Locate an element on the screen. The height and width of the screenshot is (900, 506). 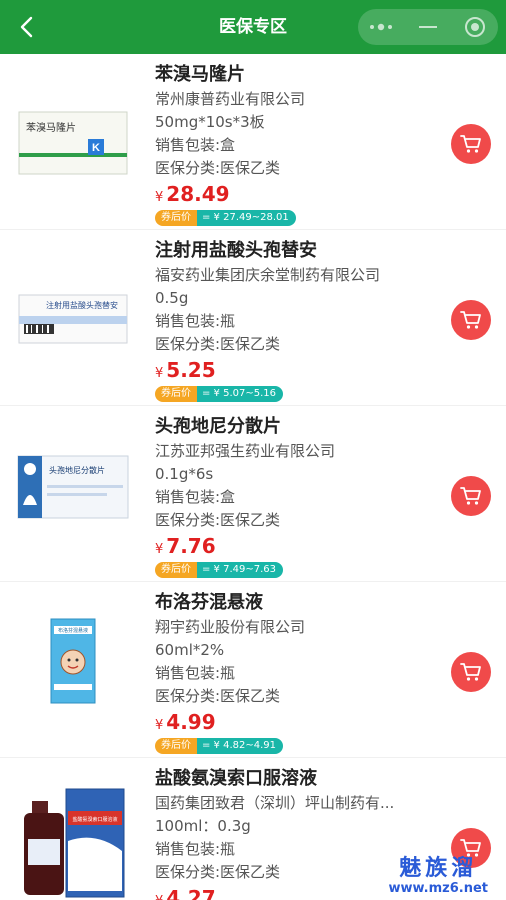
product-name: 布洛芬混悬液 is located at coordinates (300, 603).